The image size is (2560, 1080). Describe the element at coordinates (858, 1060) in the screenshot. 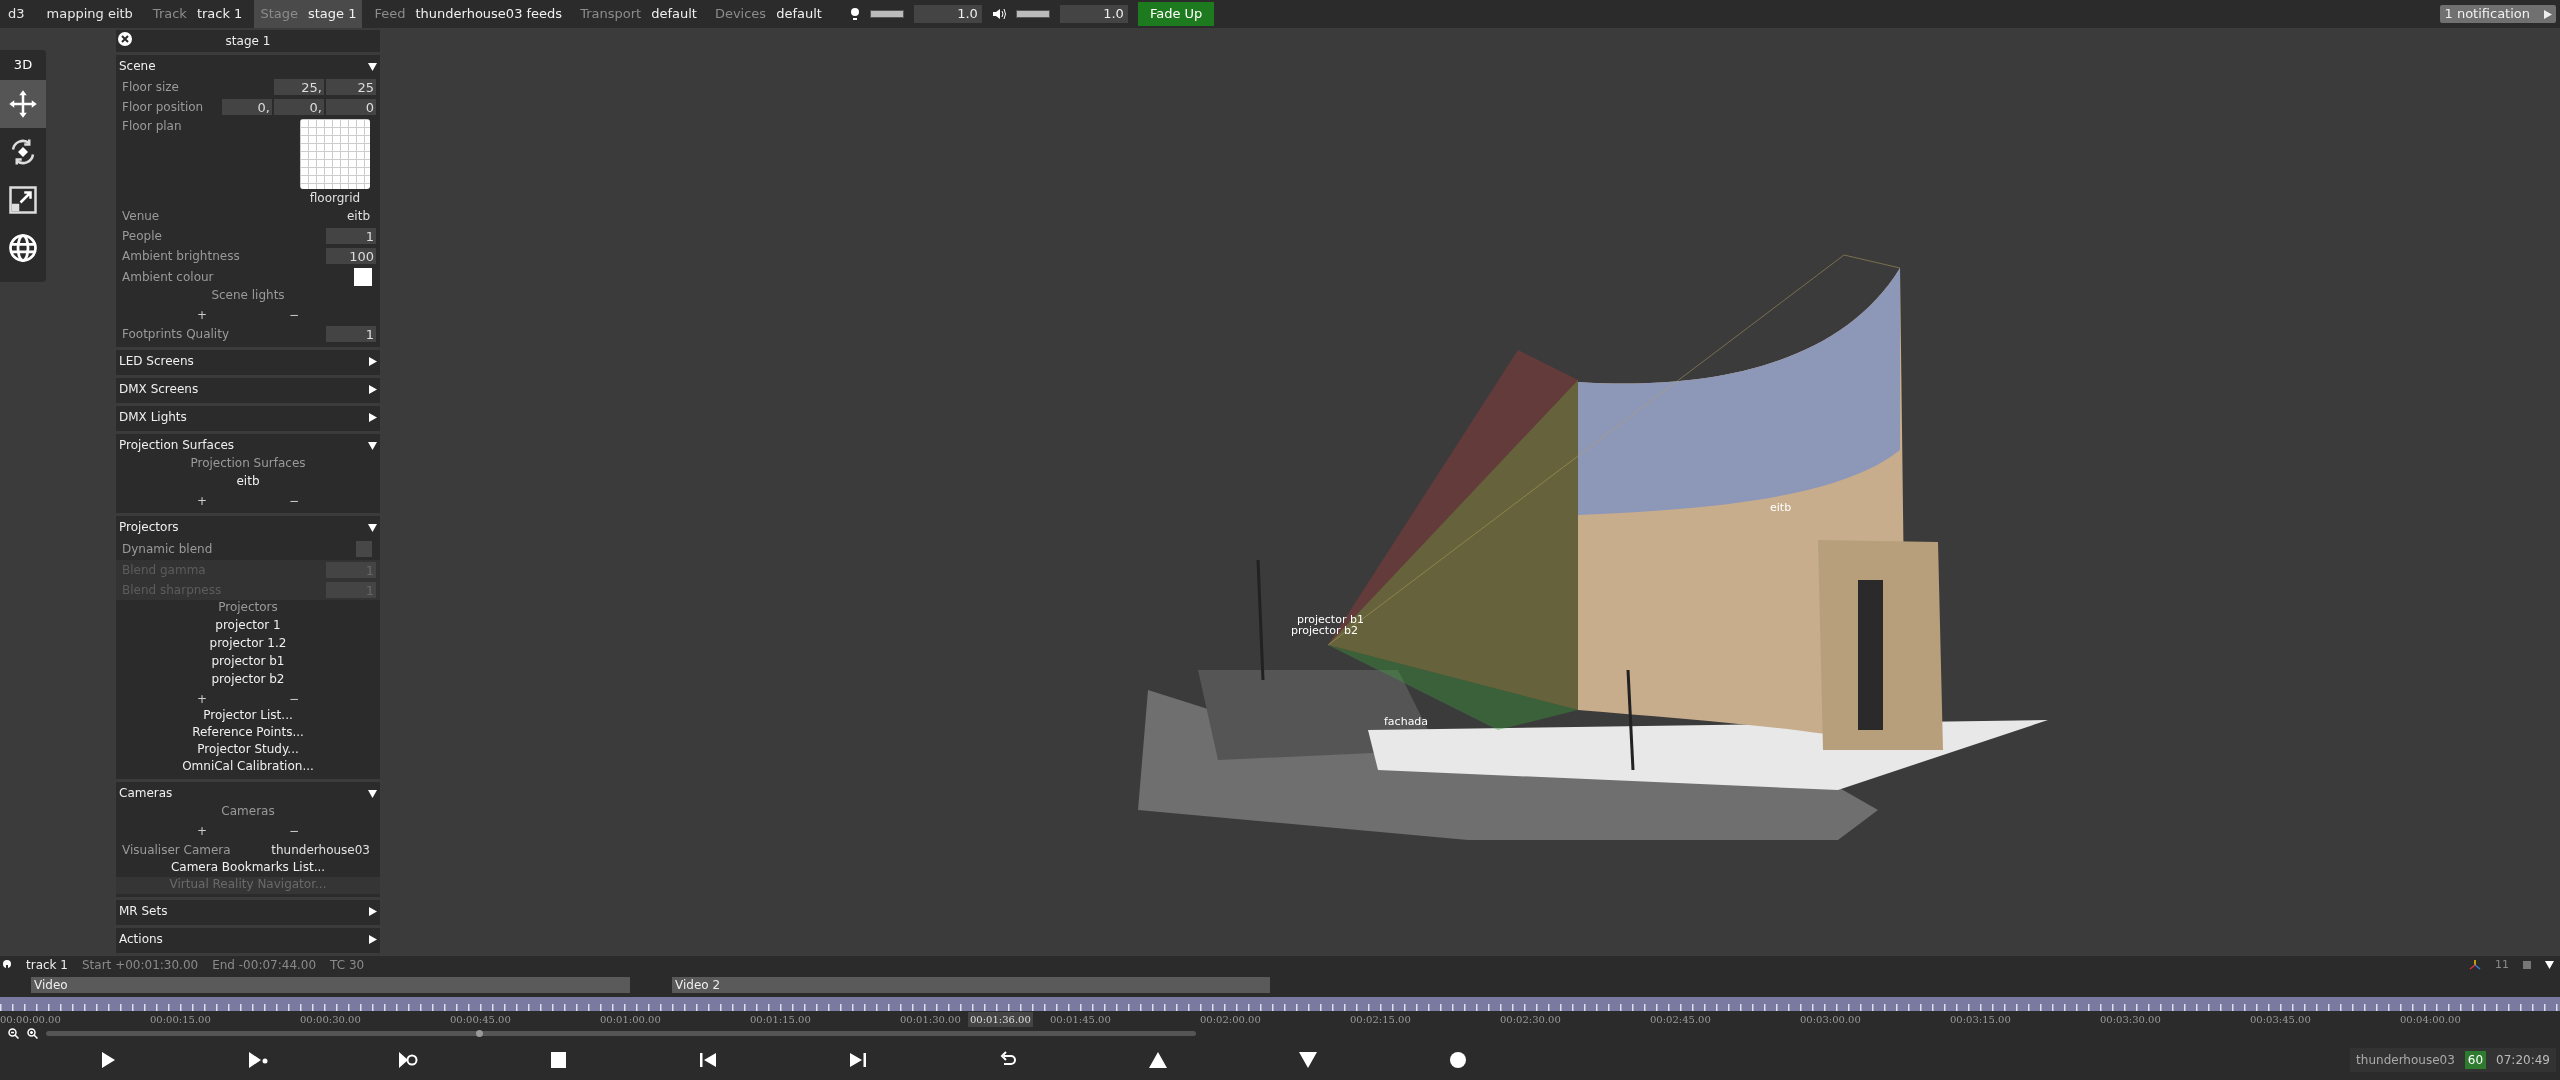

I see `next-icon` at that location.